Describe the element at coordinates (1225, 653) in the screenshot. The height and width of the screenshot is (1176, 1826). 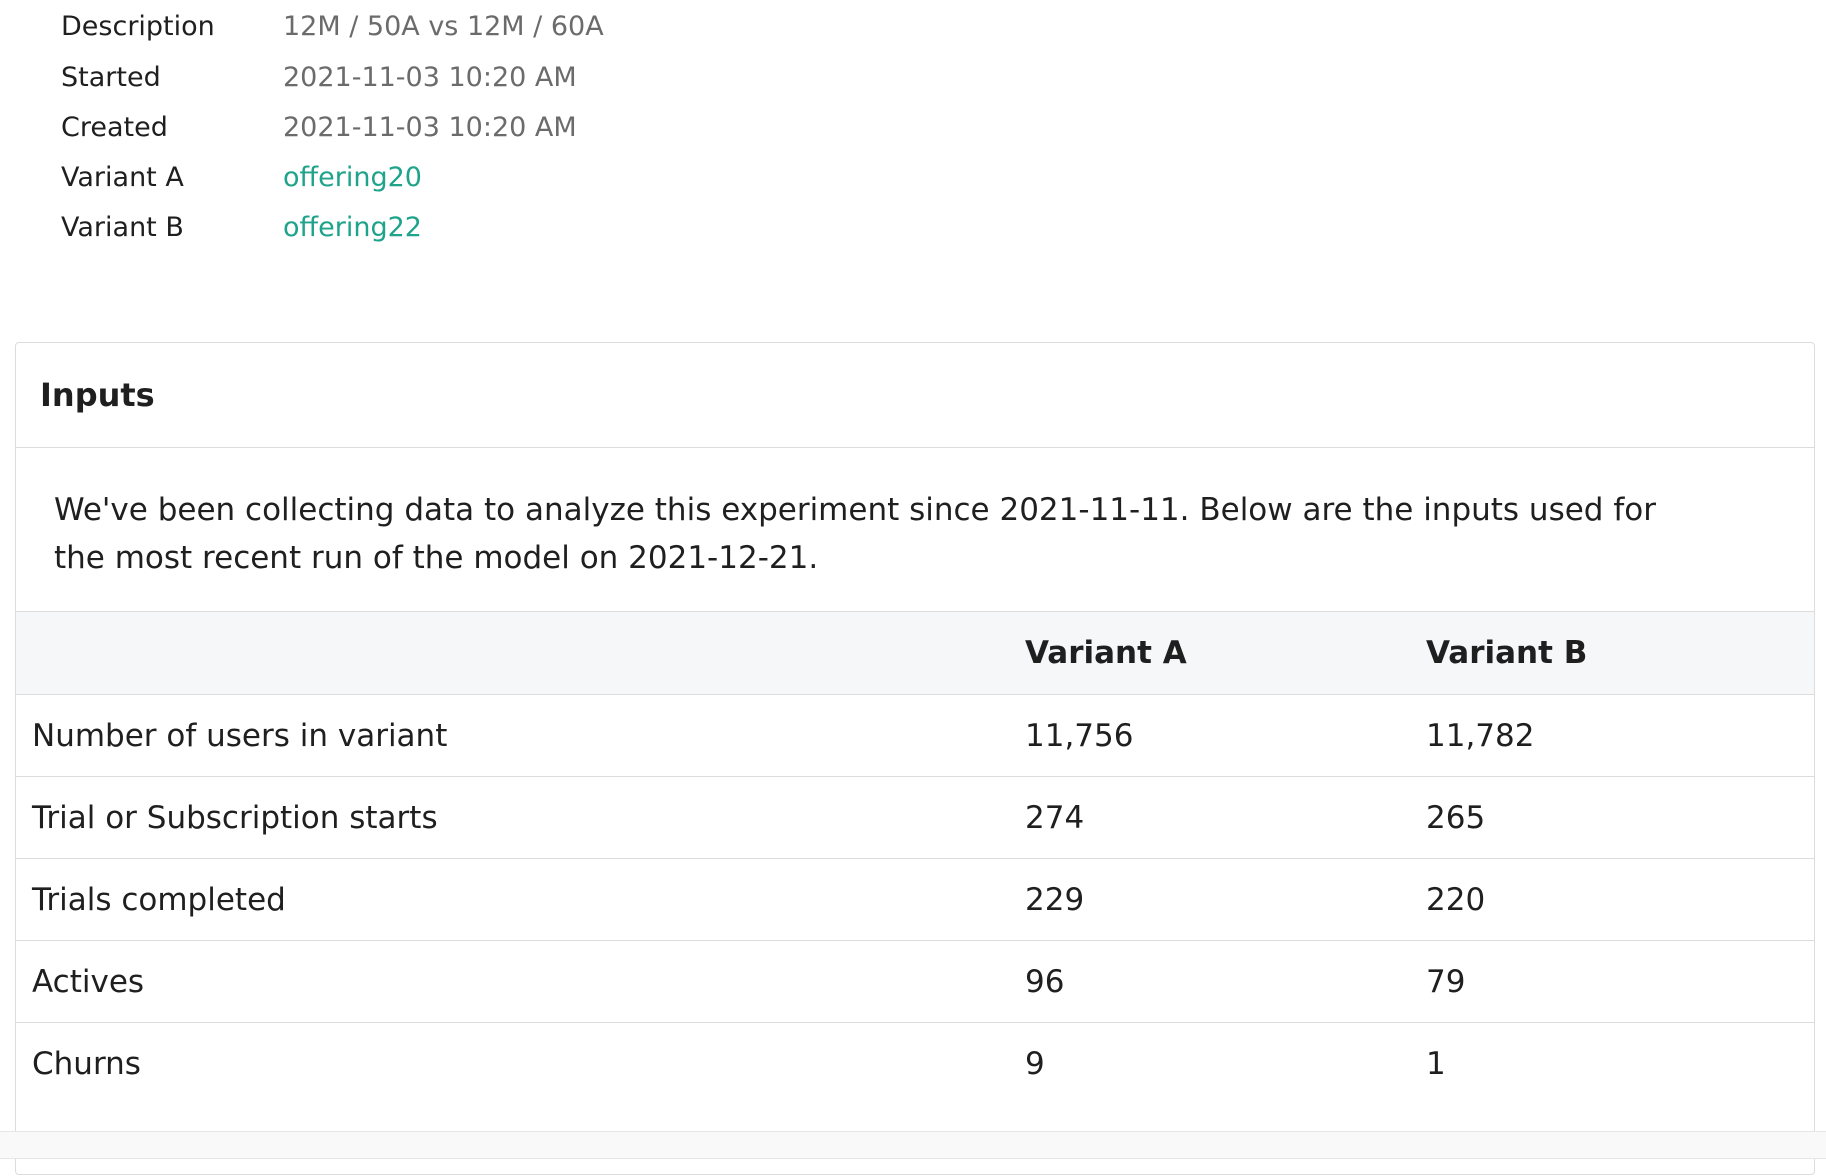
I see `column-header-variant-a: Variant A` at that location.